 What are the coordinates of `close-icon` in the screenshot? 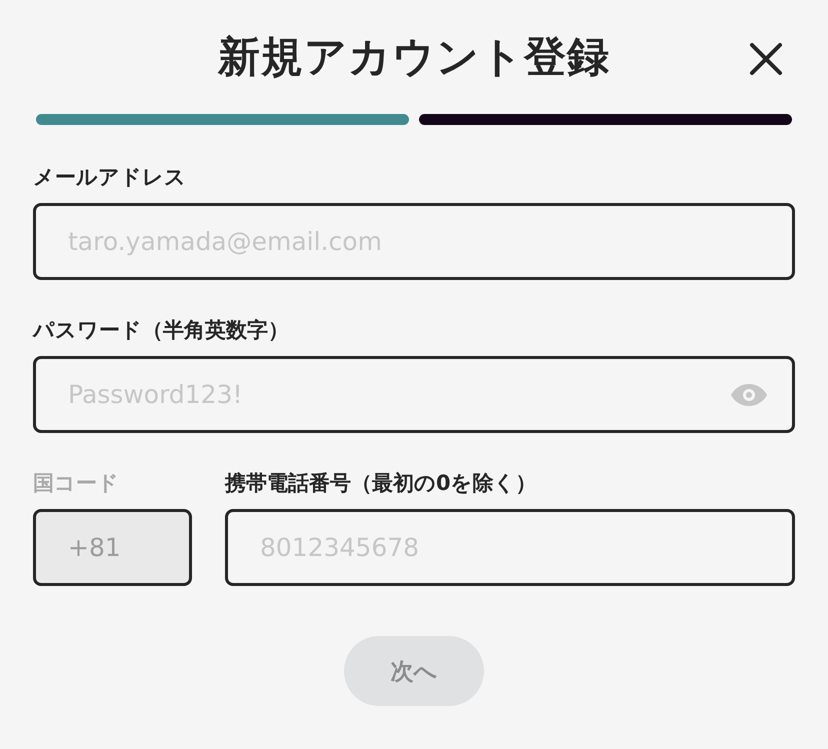 It's located at (766, 59).